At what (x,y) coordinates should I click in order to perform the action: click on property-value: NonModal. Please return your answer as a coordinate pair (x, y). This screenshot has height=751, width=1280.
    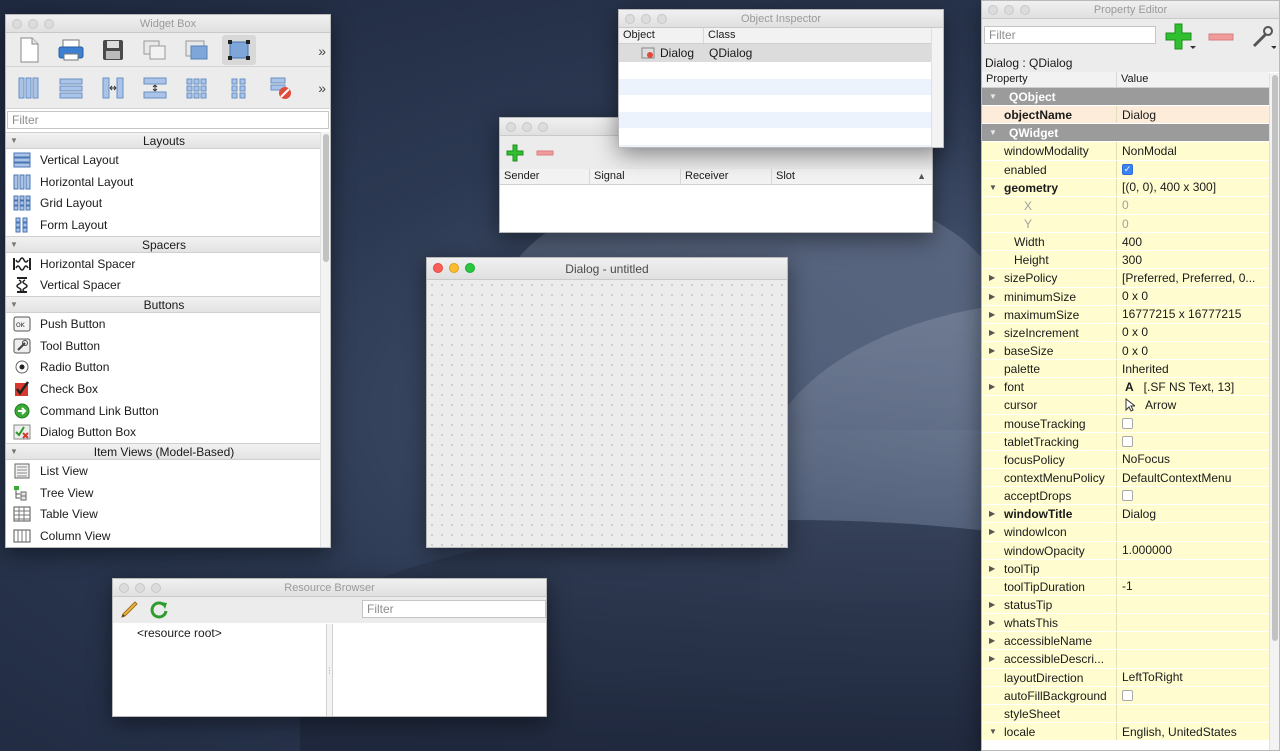
    Looking at the image, I should click on (1193, 150).